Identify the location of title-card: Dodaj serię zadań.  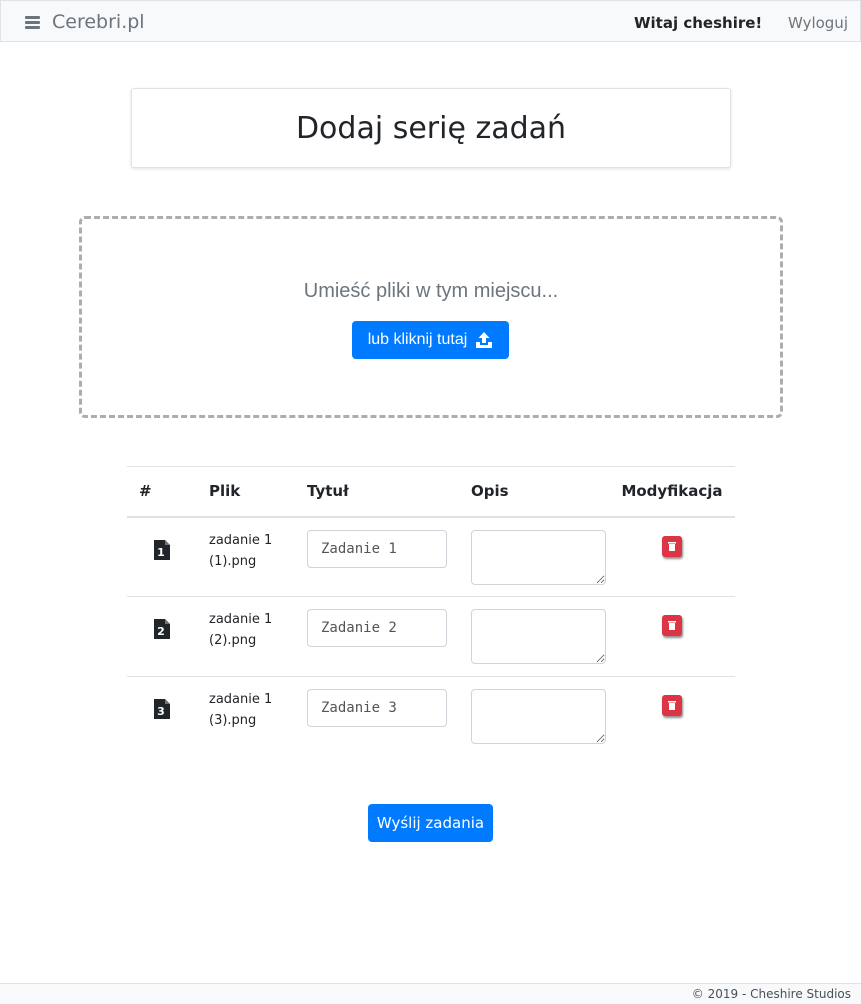
(431, 128).